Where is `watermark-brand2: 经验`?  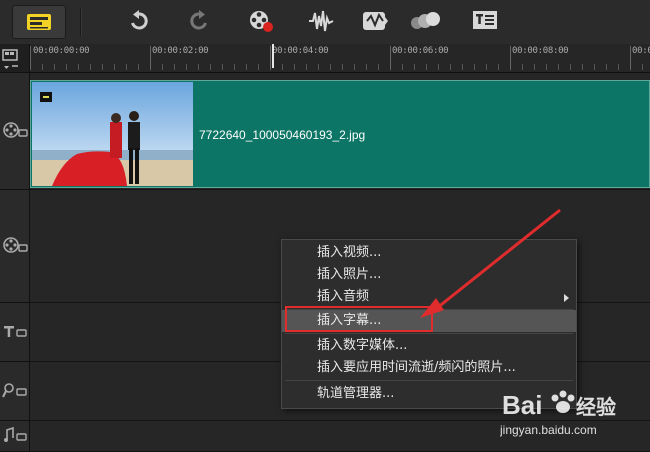 watermark-brand2: 经验 is located at coordinates (596, 407).